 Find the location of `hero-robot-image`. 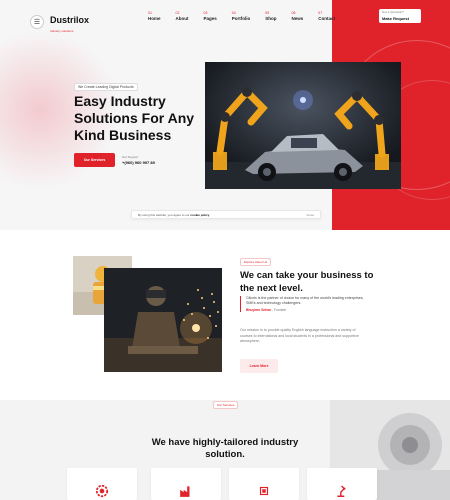

hero-robot-image is located at coordinates (303, 125).